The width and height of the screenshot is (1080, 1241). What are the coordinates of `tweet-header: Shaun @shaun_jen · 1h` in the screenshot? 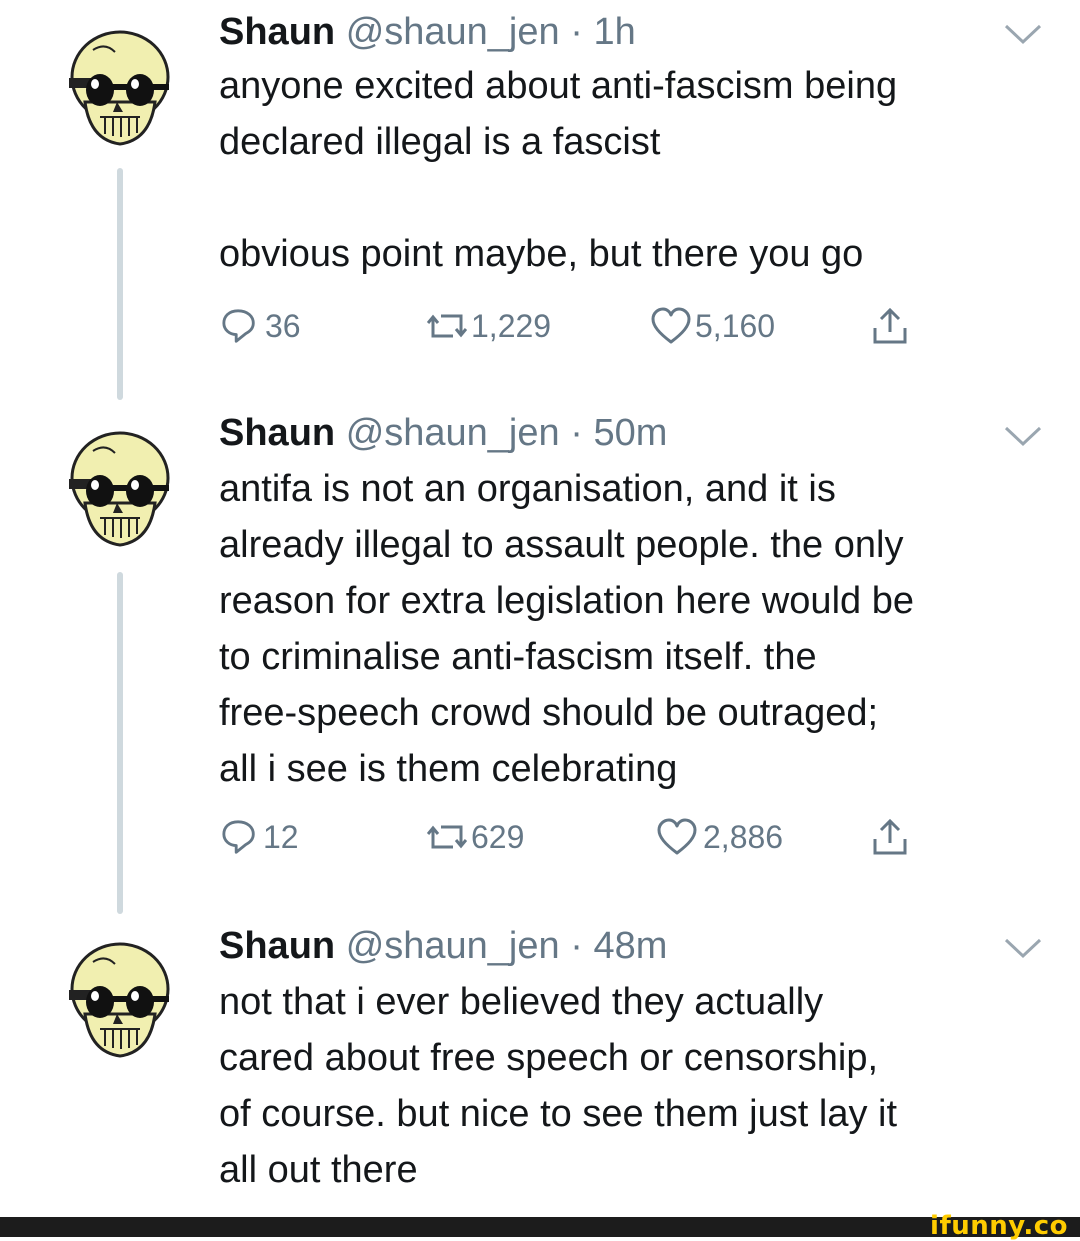 It's located at (427, 32).